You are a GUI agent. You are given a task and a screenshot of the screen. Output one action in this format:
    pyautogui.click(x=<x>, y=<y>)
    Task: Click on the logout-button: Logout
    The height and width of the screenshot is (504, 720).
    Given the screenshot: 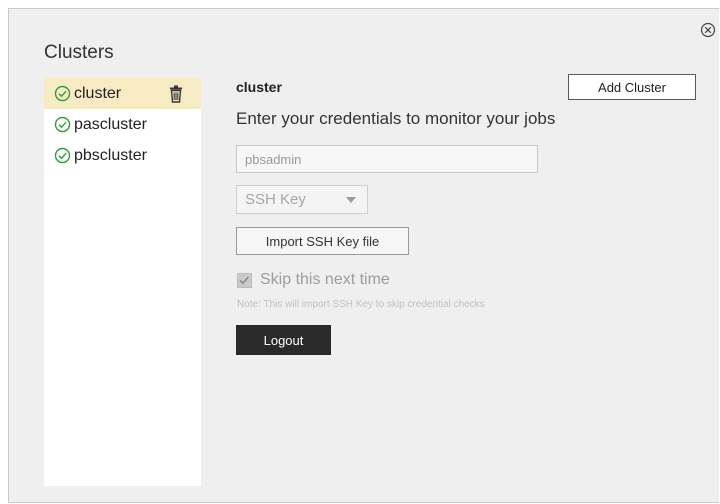 What is the action you would take?
    pyautogui.click(x=283, y=340)
    